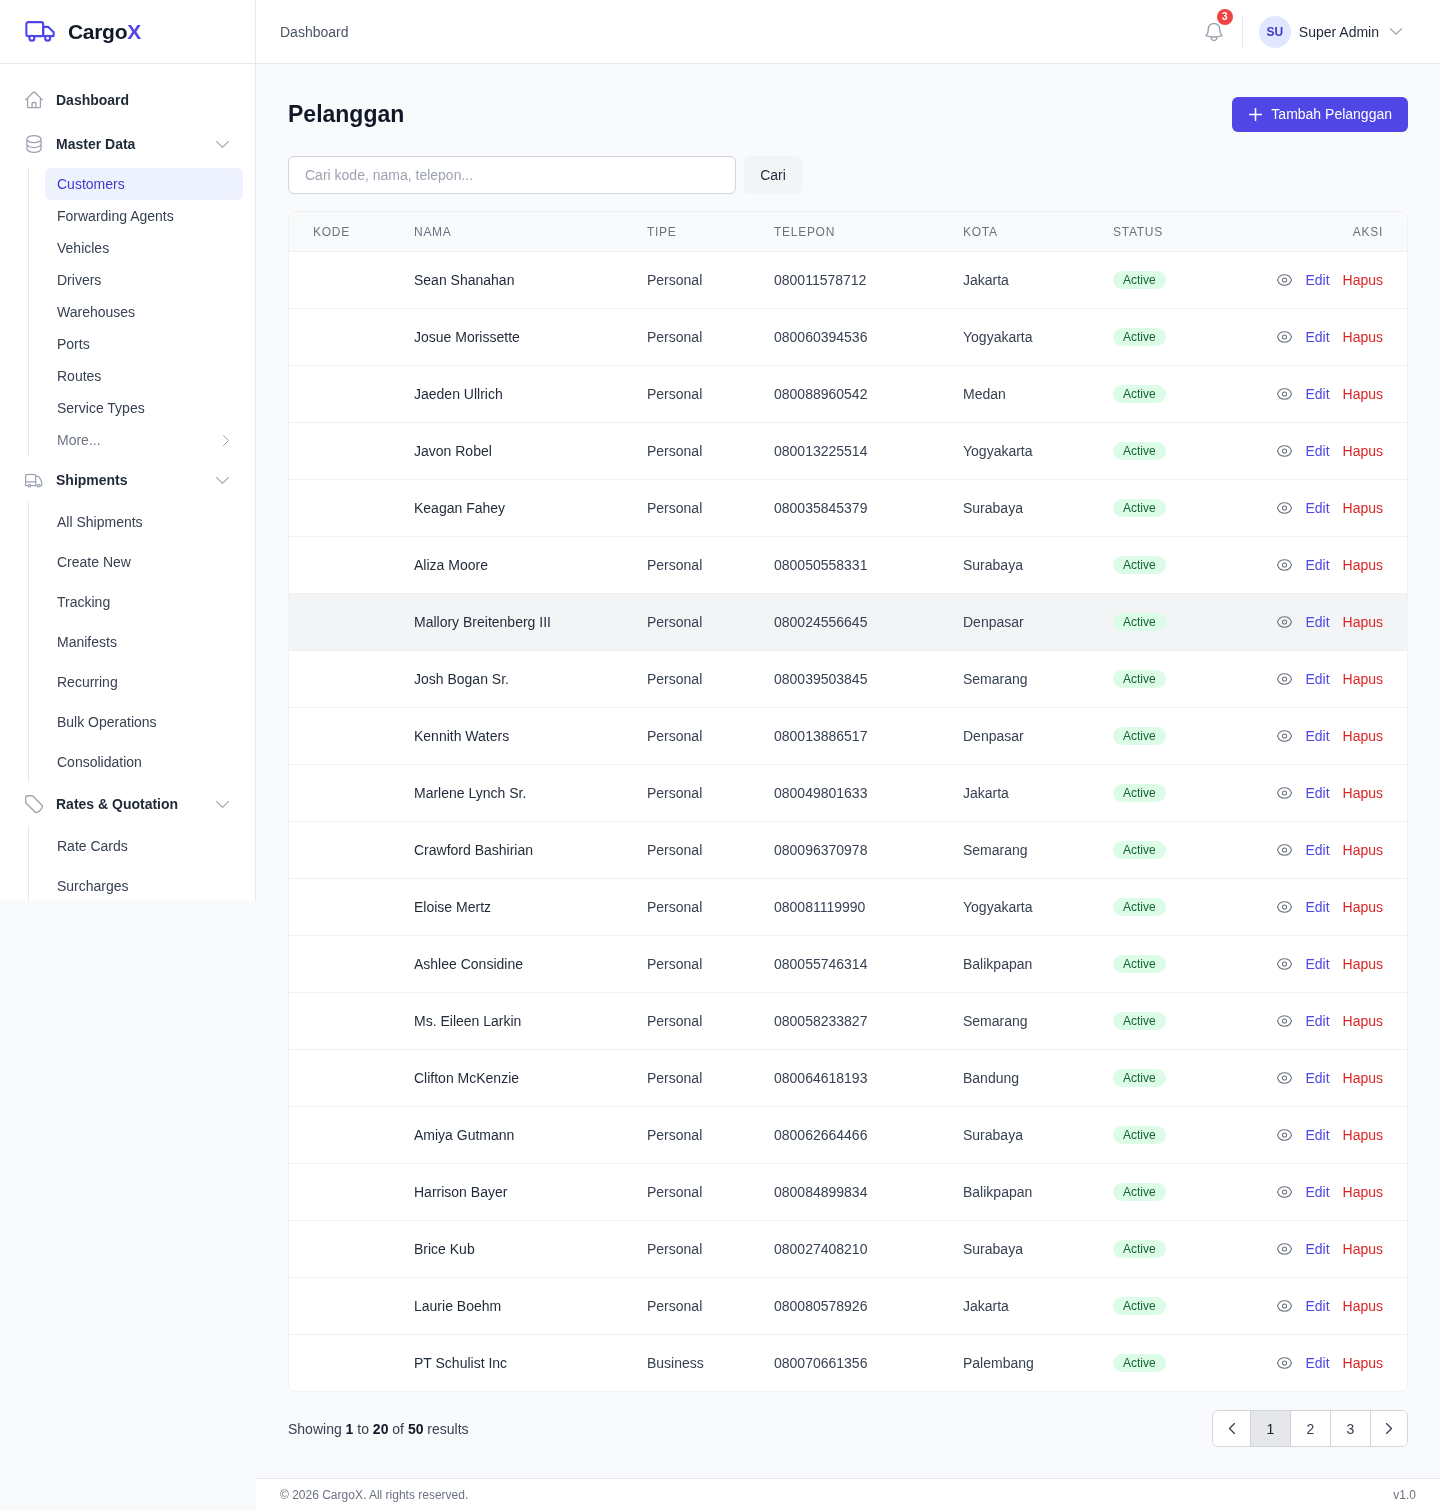 The height and width of the screenshot is (1511, 1440). I want to click on add-customer-button: Tambah Pelanggan, so click(1320, 114).